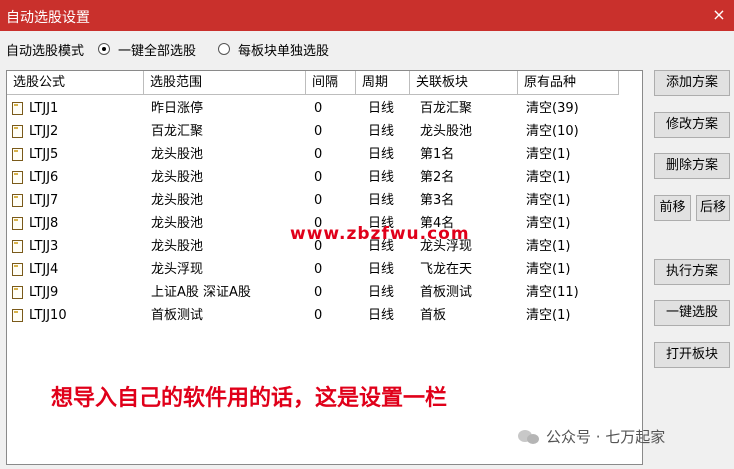  What do you see at coordinates (380, 234) in the screenshot?
I see `site-watermark: www.zbzfwu.com` at bounding box center [380, 234].